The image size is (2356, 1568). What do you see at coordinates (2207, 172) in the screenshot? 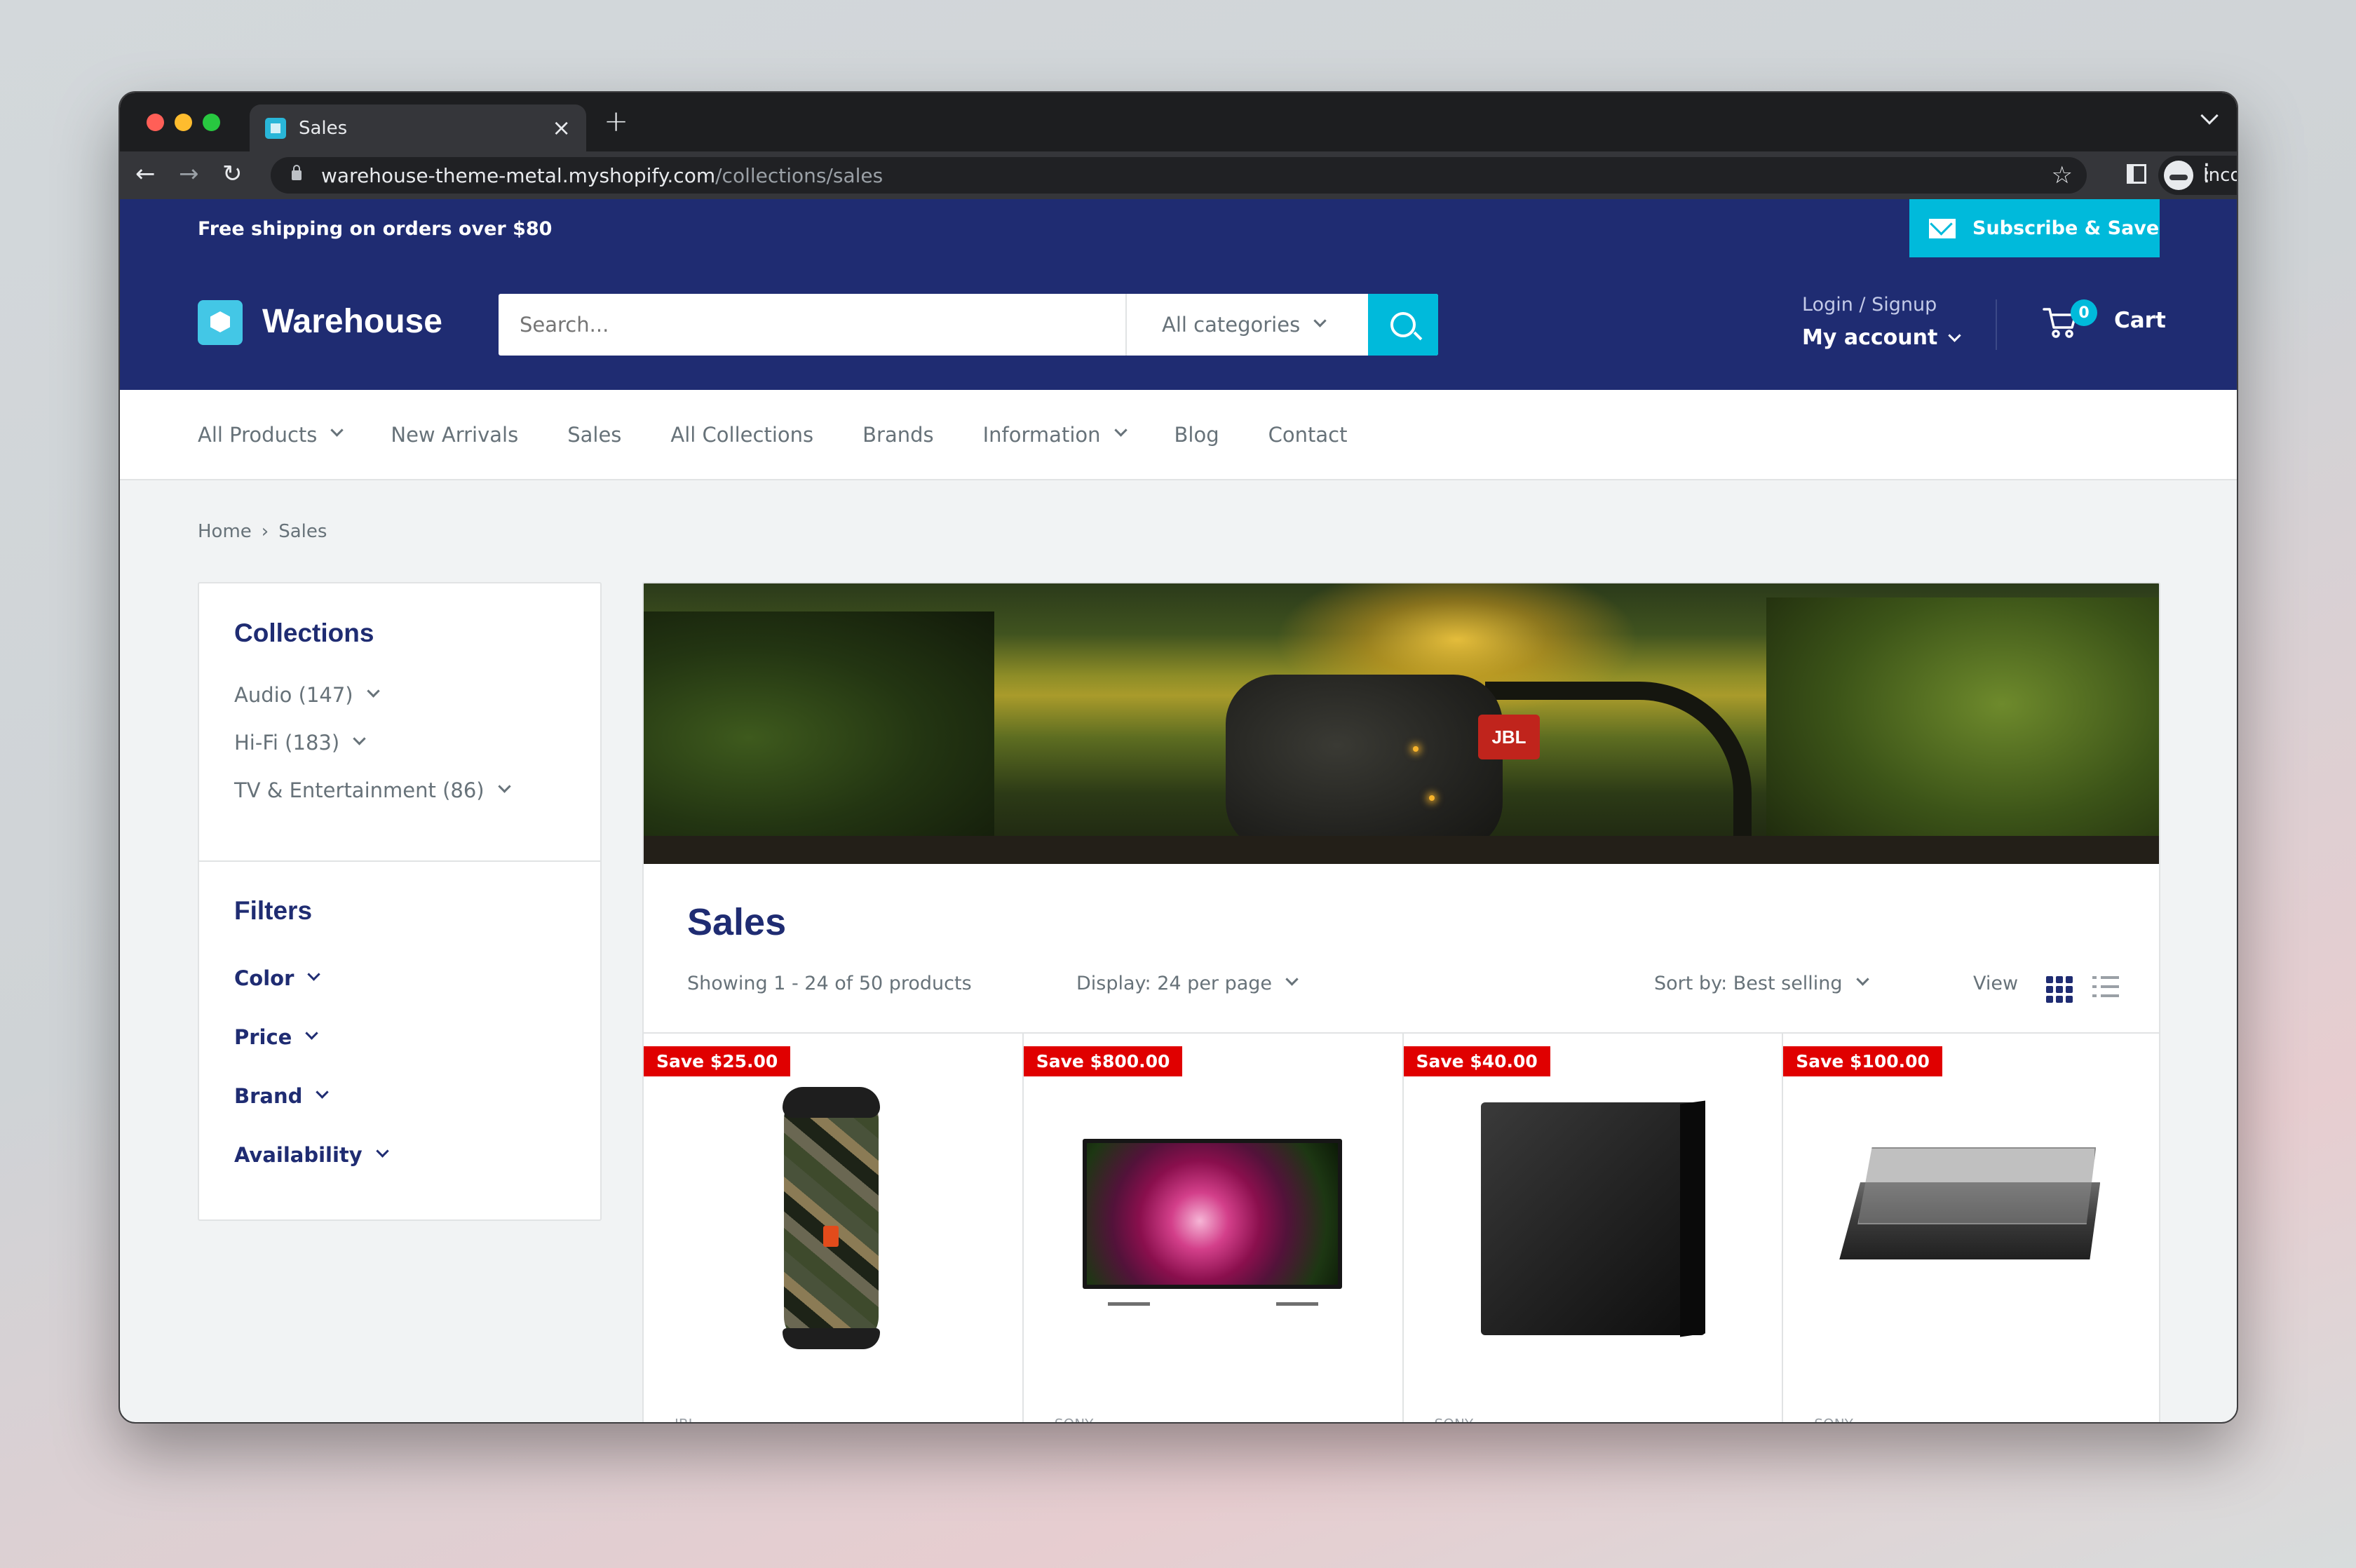
I see `browser-menu-icon: ⋮` at bounding box center [2207, 172].